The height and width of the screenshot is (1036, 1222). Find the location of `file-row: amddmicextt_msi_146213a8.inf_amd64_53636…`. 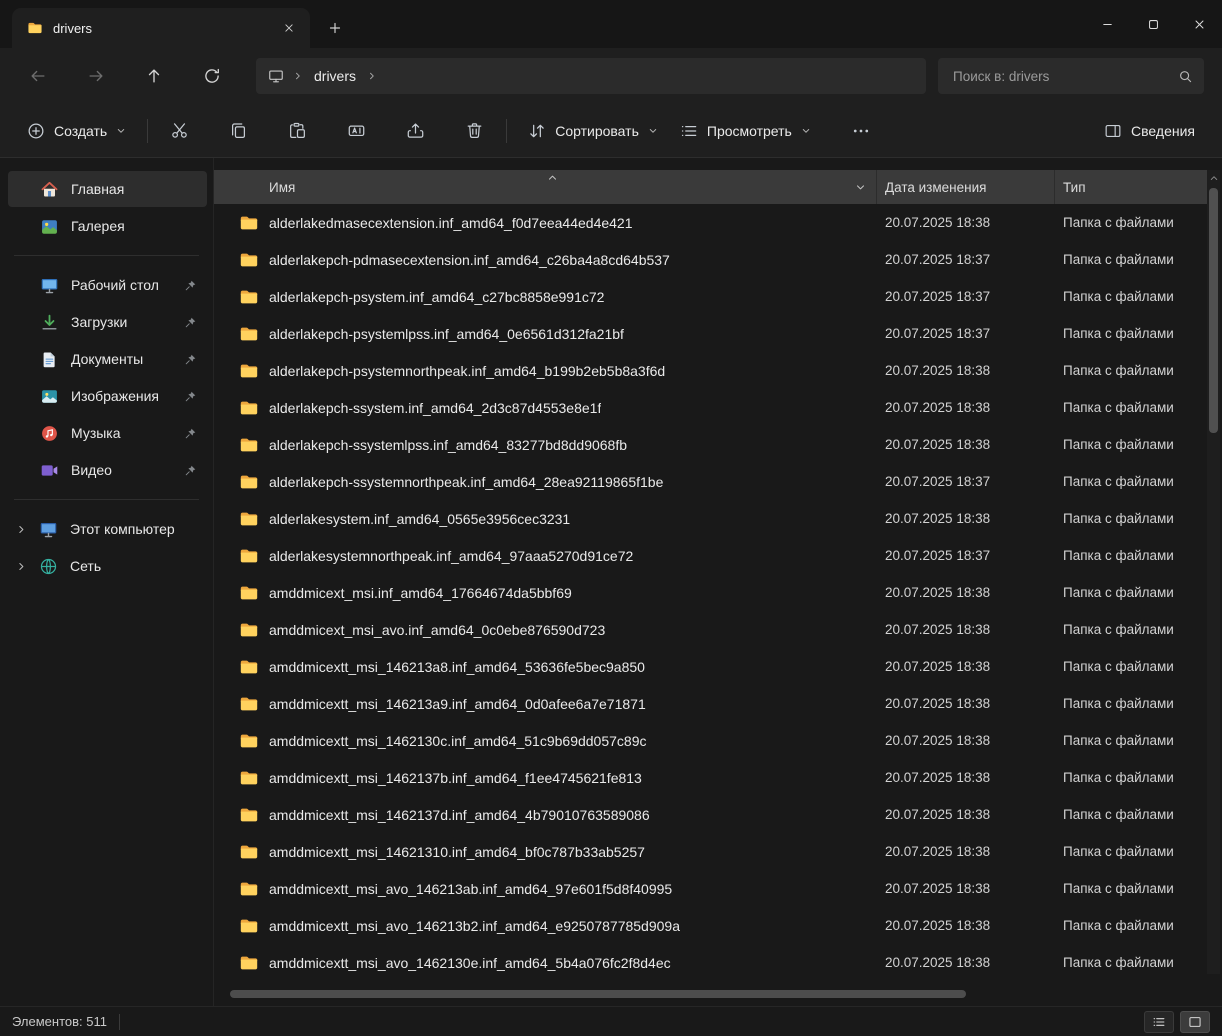

file-row: amddmicextt_msi_146213a8.inf_amd64_53636… is located at coordinates (718, 666).